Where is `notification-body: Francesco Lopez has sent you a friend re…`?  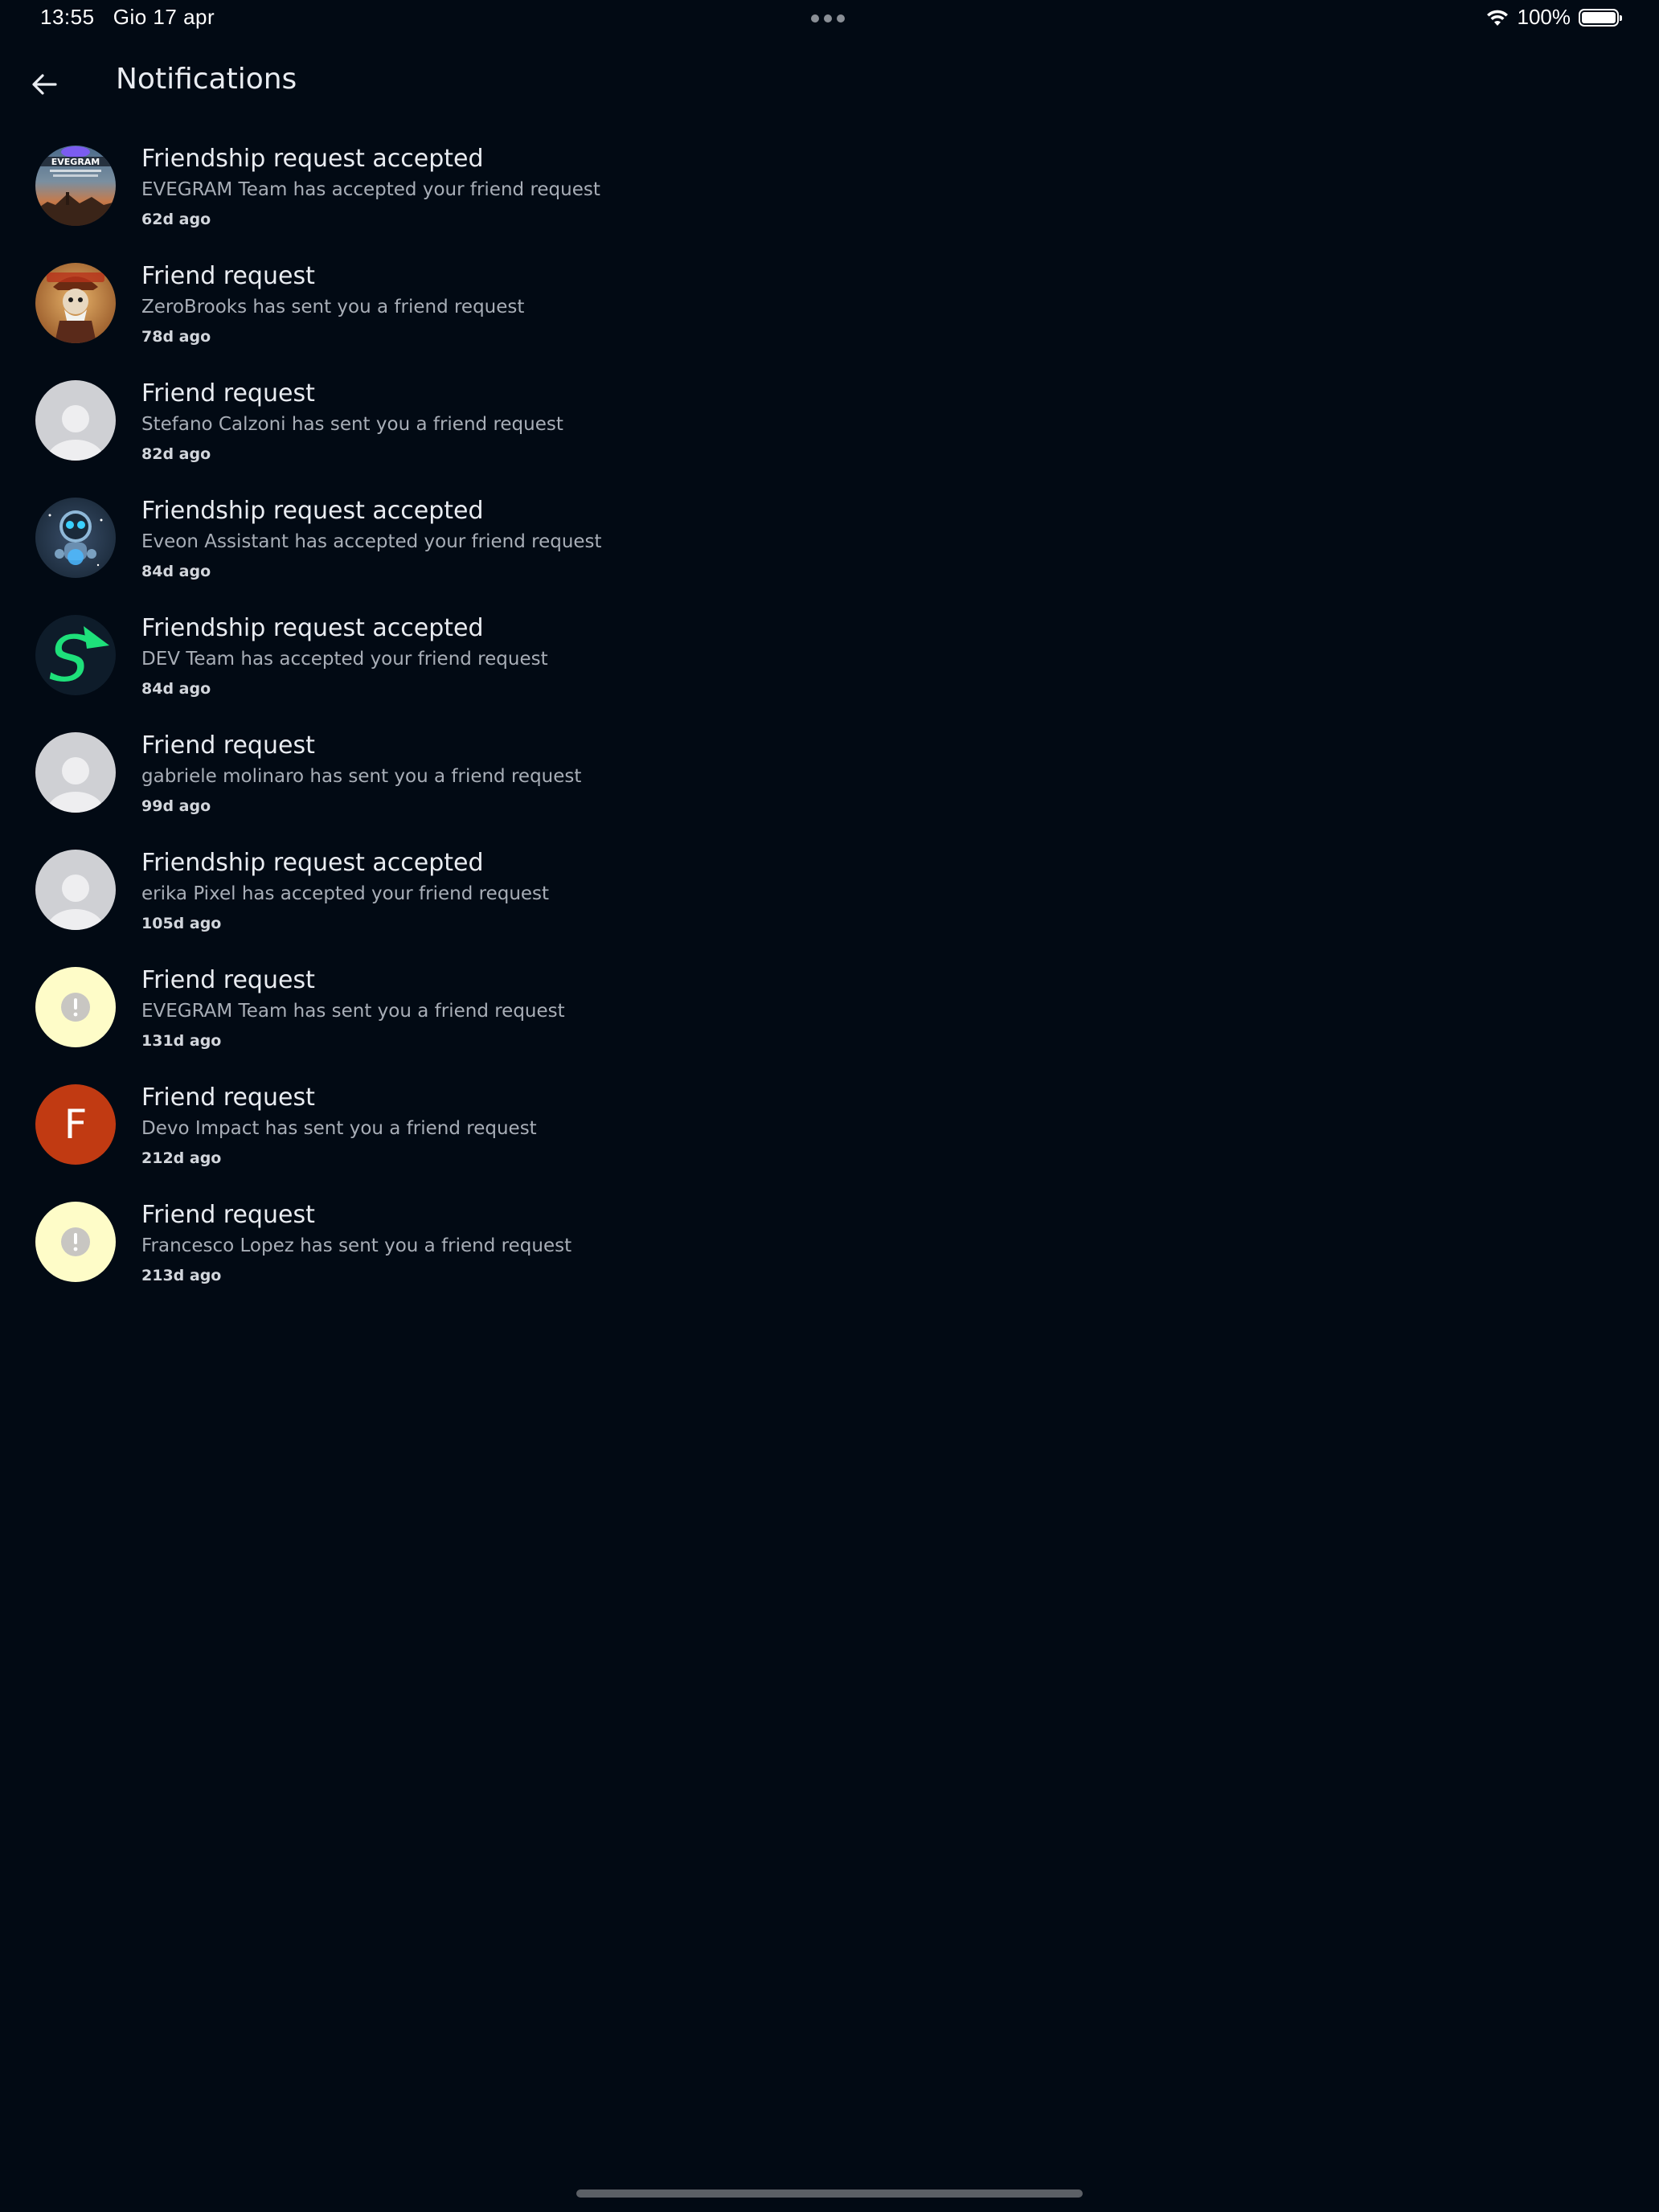
notification-body: Francesco Lopez has sent you a friend re… is located at coordinates (356, 1245).